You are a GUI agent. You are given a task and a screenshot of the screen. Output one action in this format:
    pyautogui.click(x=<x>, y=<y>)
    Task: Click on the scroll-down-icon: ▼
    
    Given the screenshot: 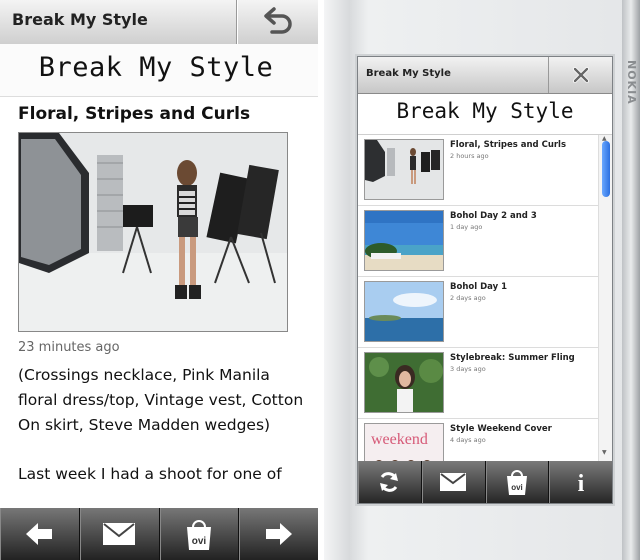 What is the action you would take?
    pyautogui.click(x=604, y=452)
    